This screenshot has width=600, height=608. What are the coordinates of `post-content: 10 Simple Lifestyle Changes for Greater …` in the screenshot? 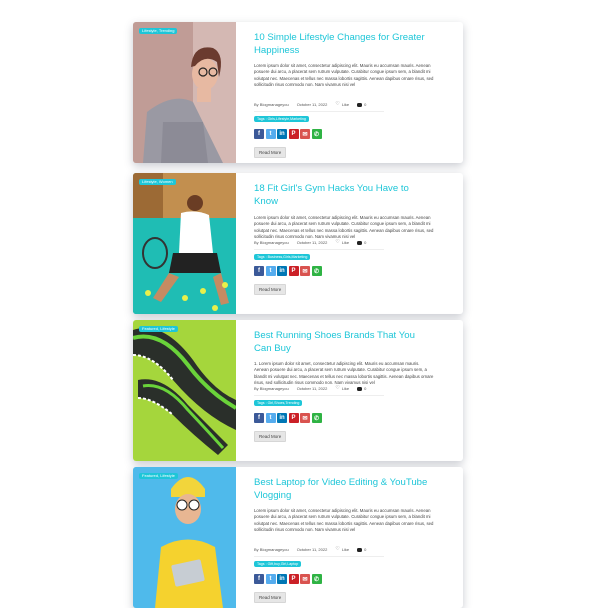 It's located at (349, 92).